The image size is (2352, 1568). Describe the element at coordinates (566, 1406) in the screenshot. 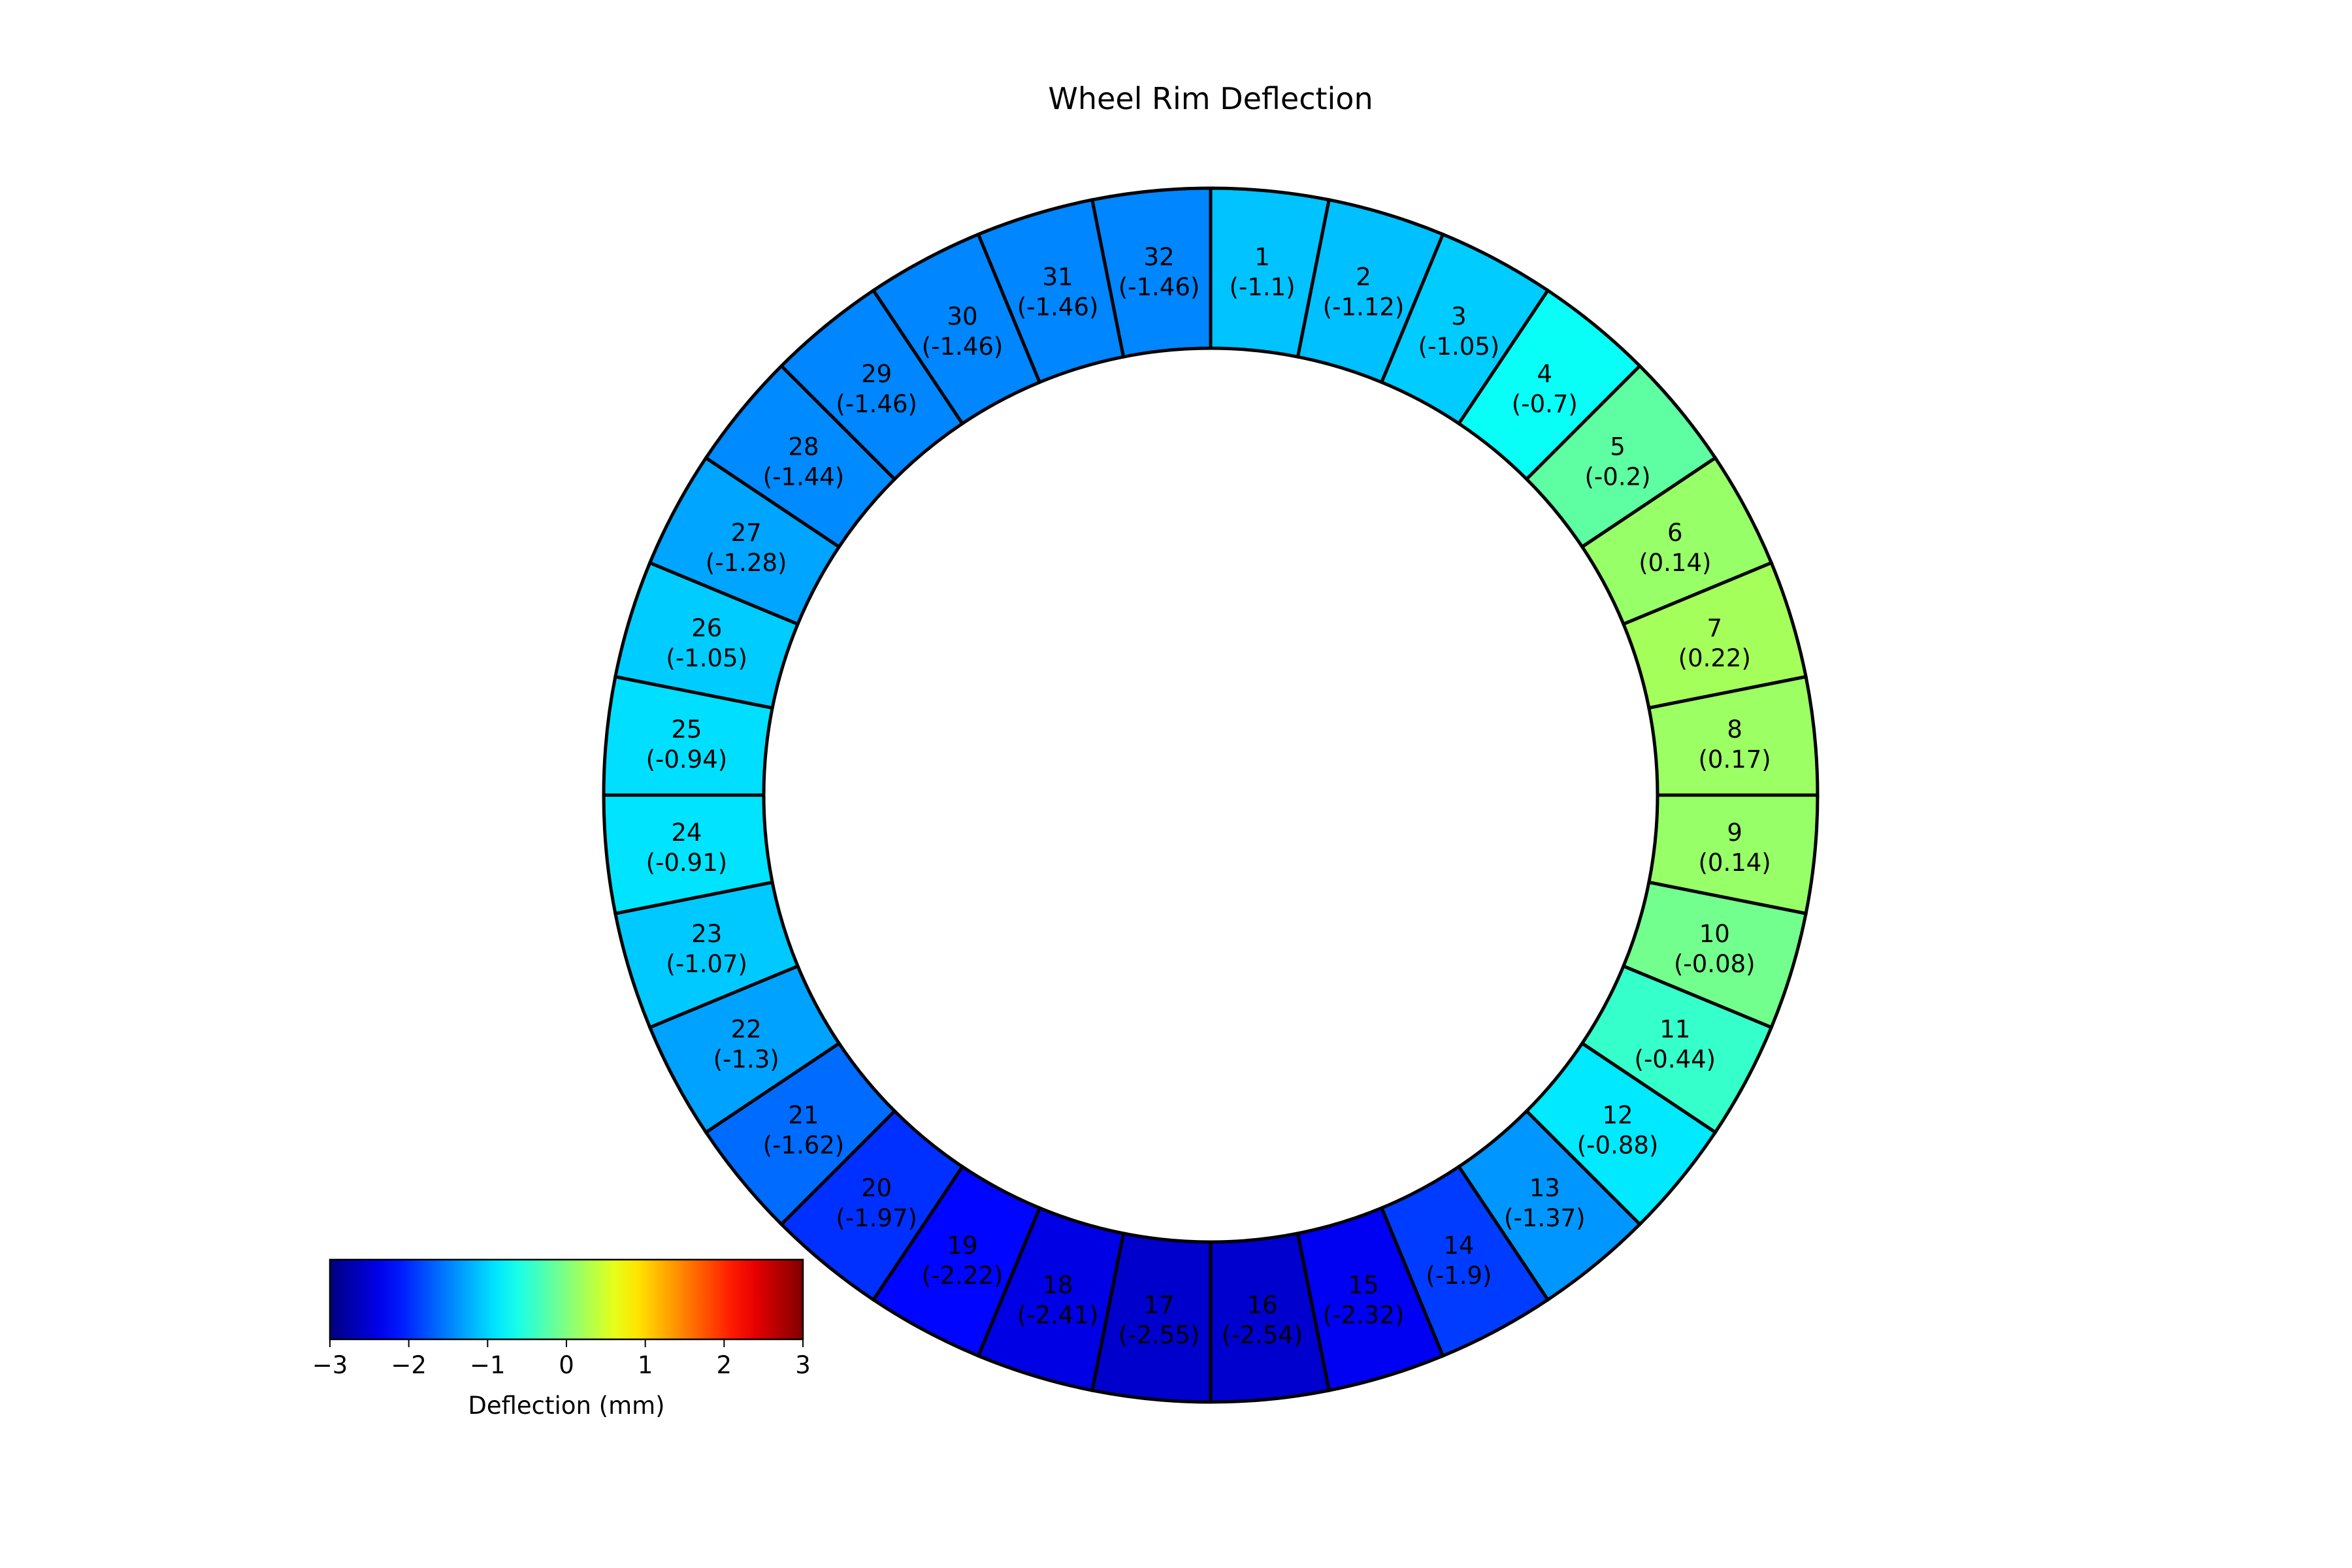

I see `colorbar-label: Deflection (mm)` at that location.